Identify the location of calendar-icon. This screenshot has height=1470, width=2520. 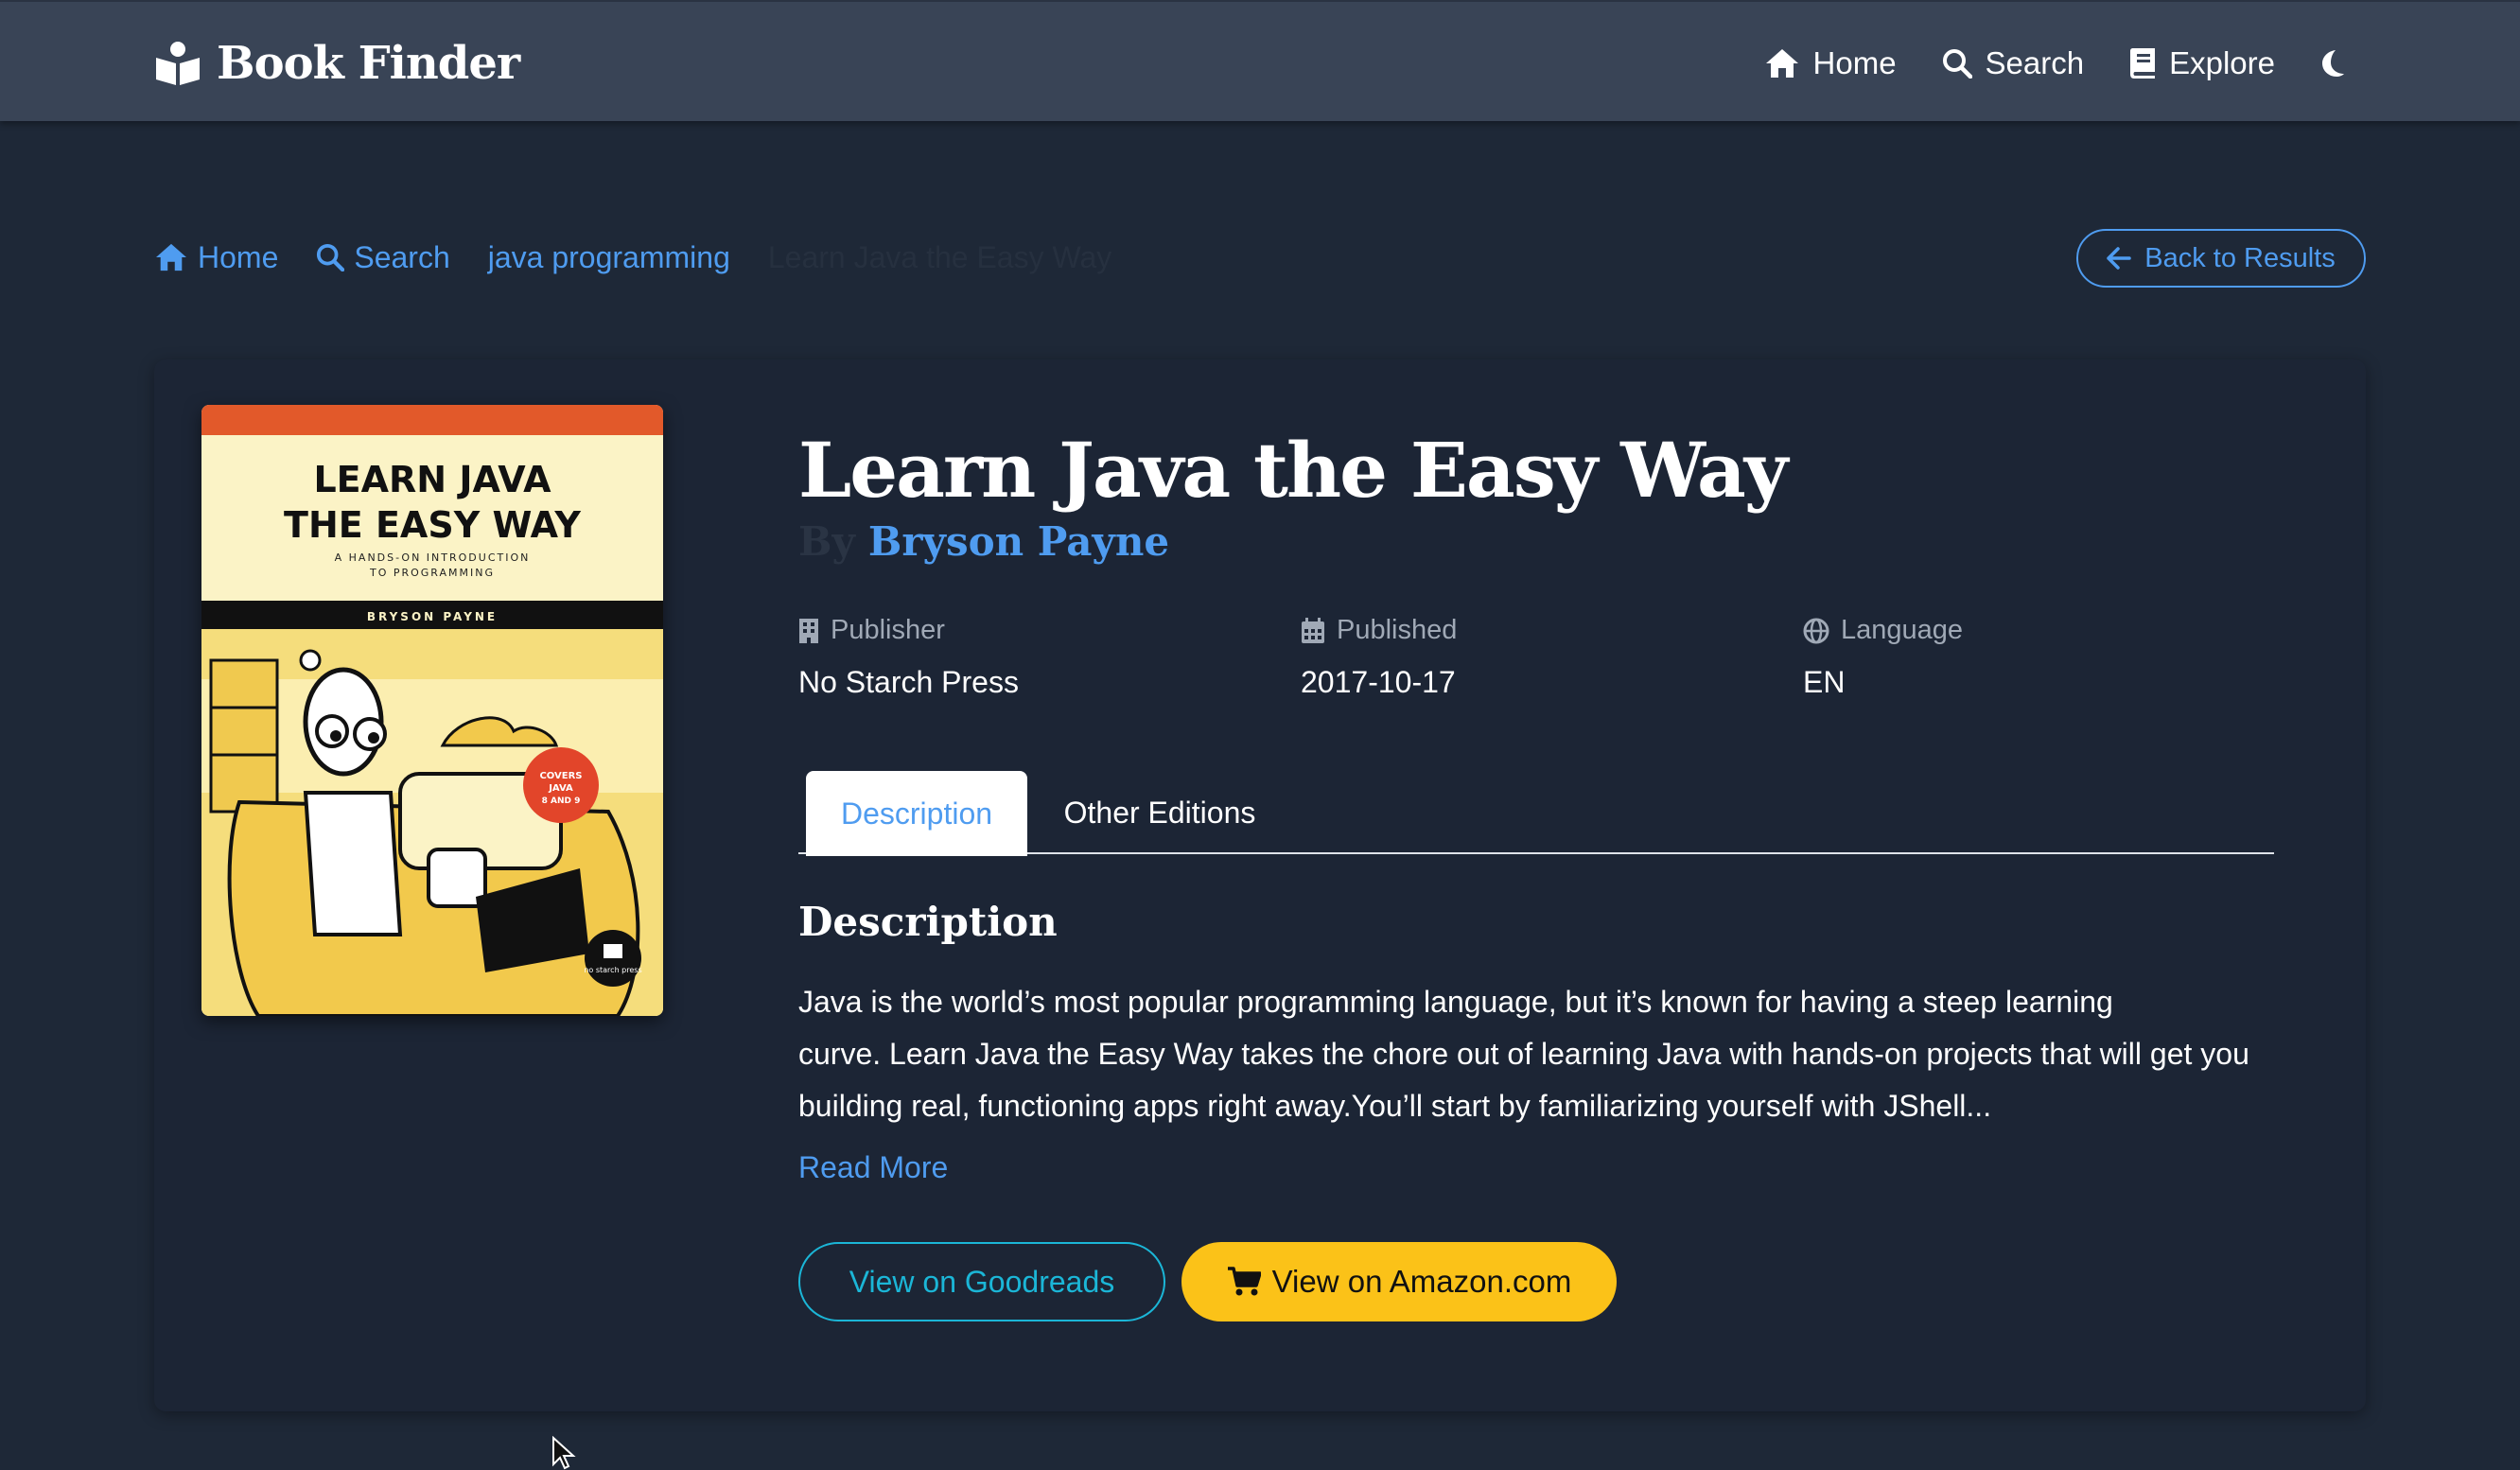
(1313, 630).